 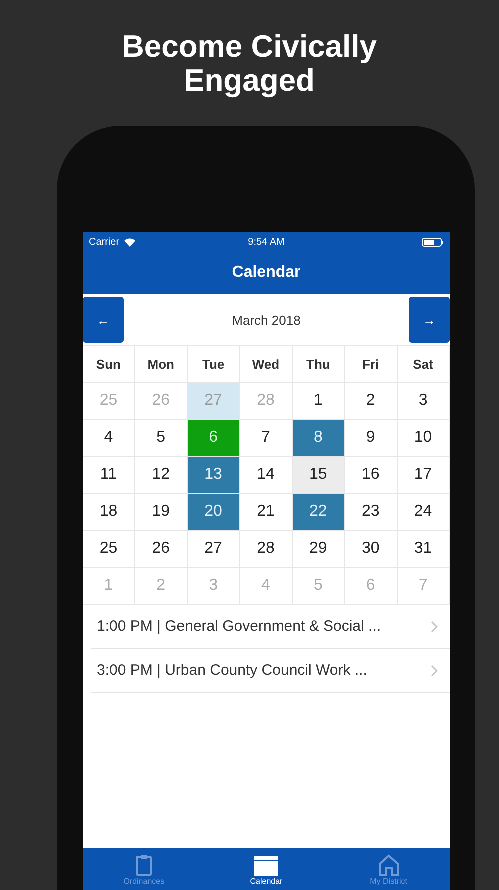 What do you see at coordinates (424, 475) in the screenshot?
I see `calendar-day: 17` at bounding box center [424, 475].